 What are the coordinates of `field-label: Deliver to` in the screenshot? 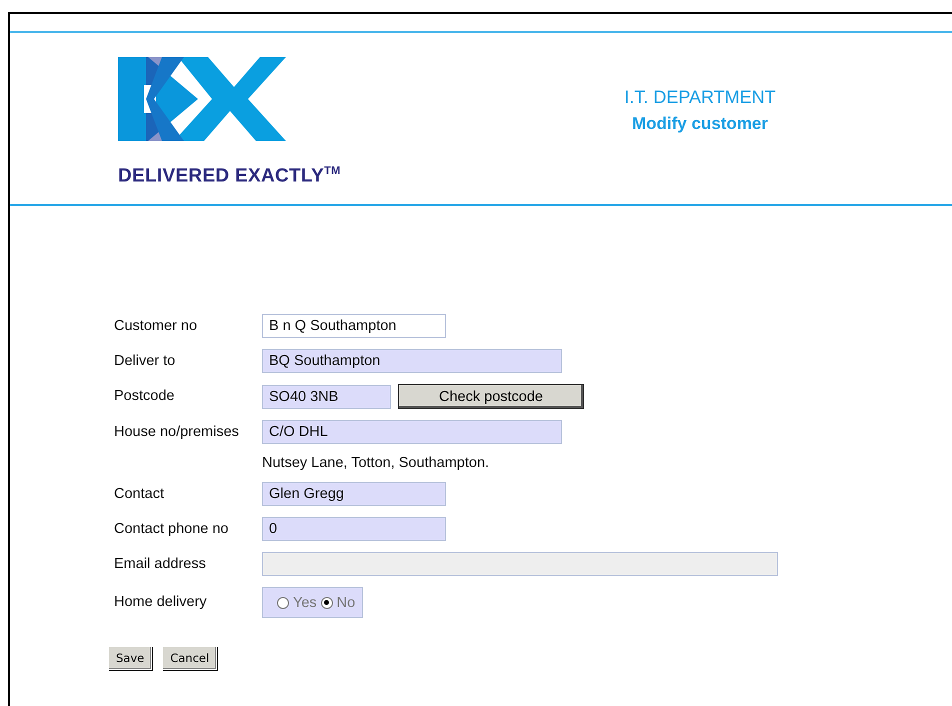 It's located at (145, 361).